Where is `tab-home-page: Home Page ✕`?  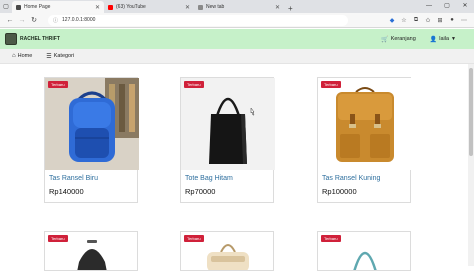
tab-home-page: Home Page ✕ is located at coordinates (58, 7).